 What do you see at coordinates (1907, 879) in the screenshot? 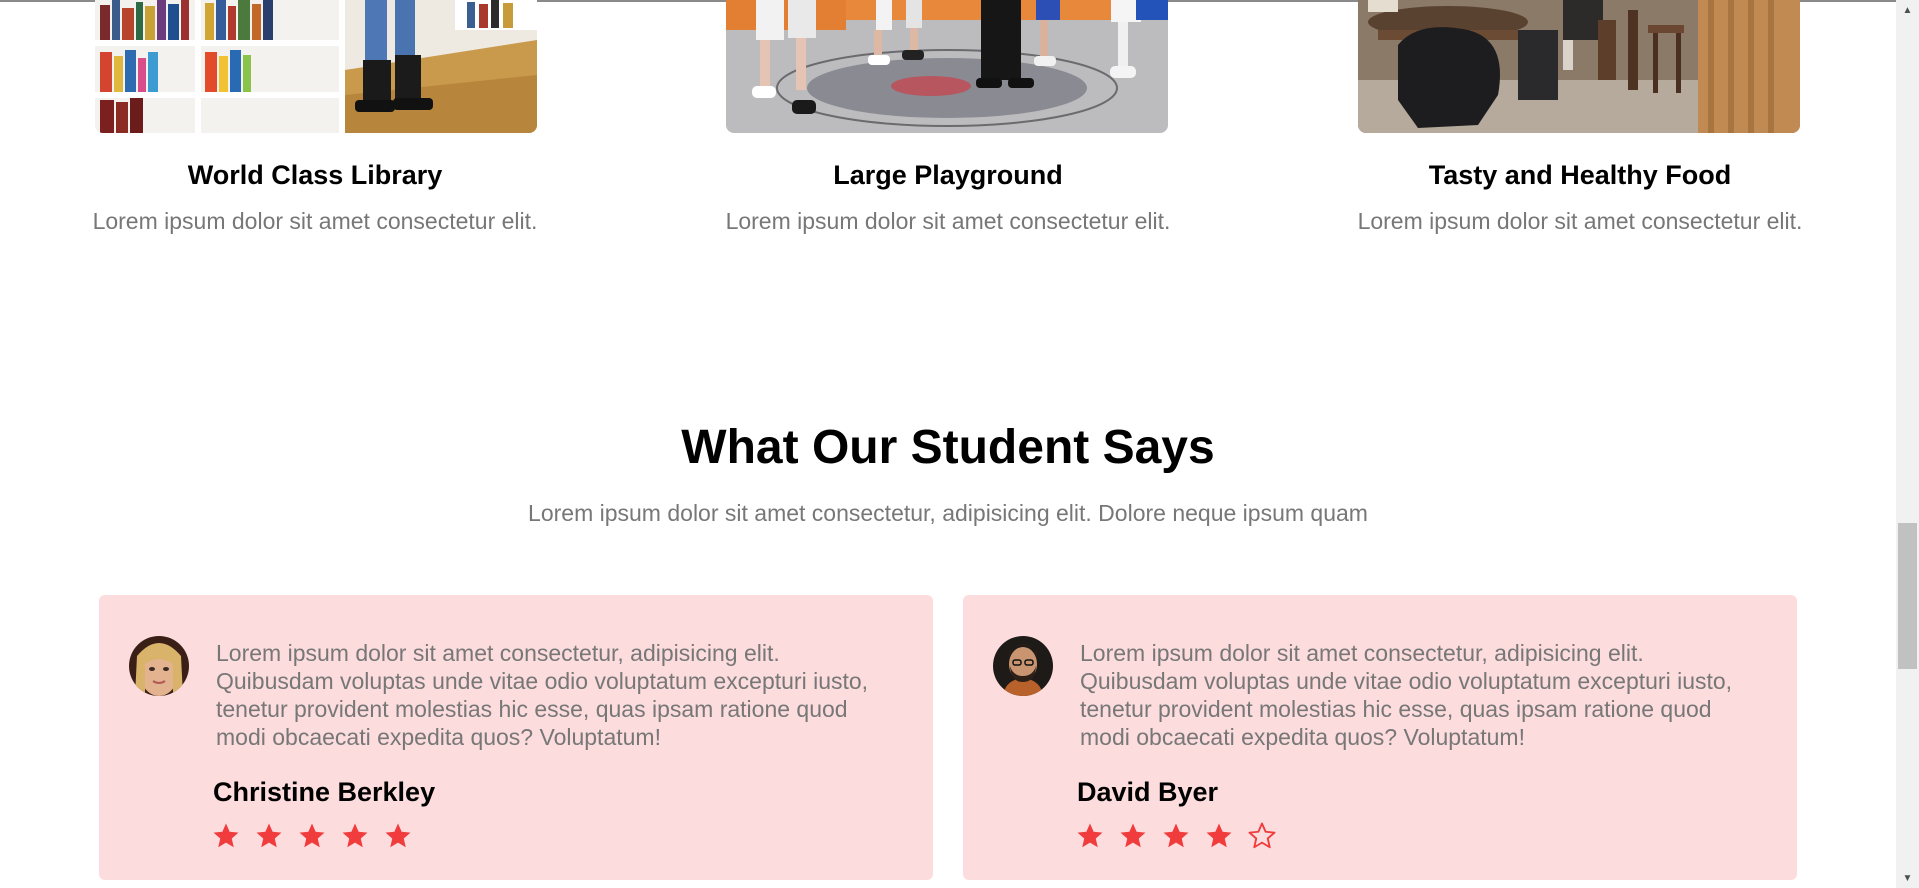
I see `scroll-down-arrow-icon: ▼` at bounding box center [1907, 879].